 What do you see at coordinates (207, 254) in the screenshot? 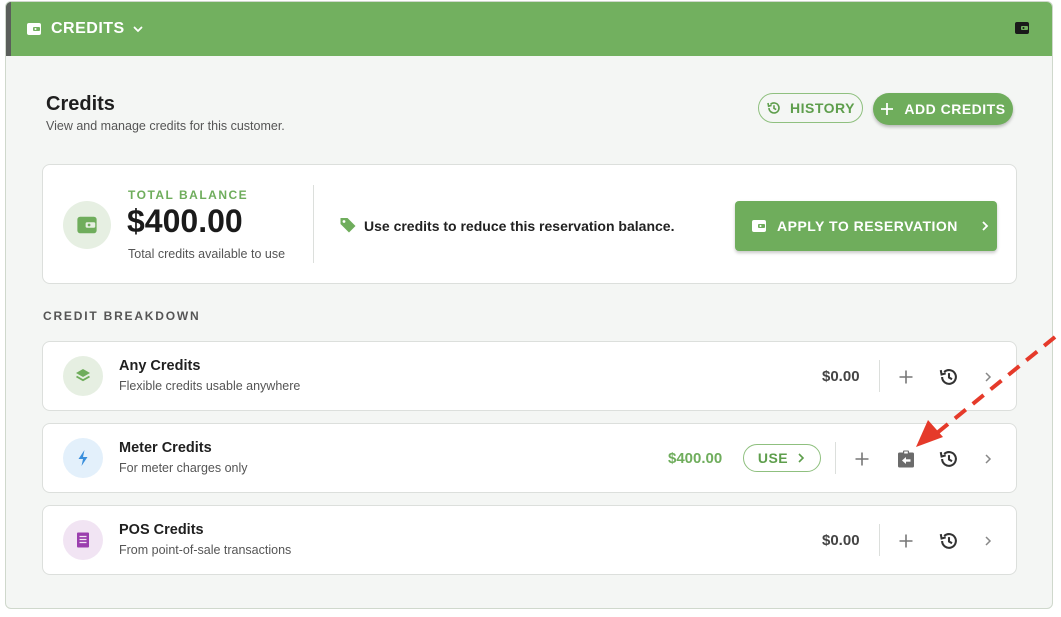
I see `total-balance-subtext: Total credits available to use` at bounding box center [207, 254].